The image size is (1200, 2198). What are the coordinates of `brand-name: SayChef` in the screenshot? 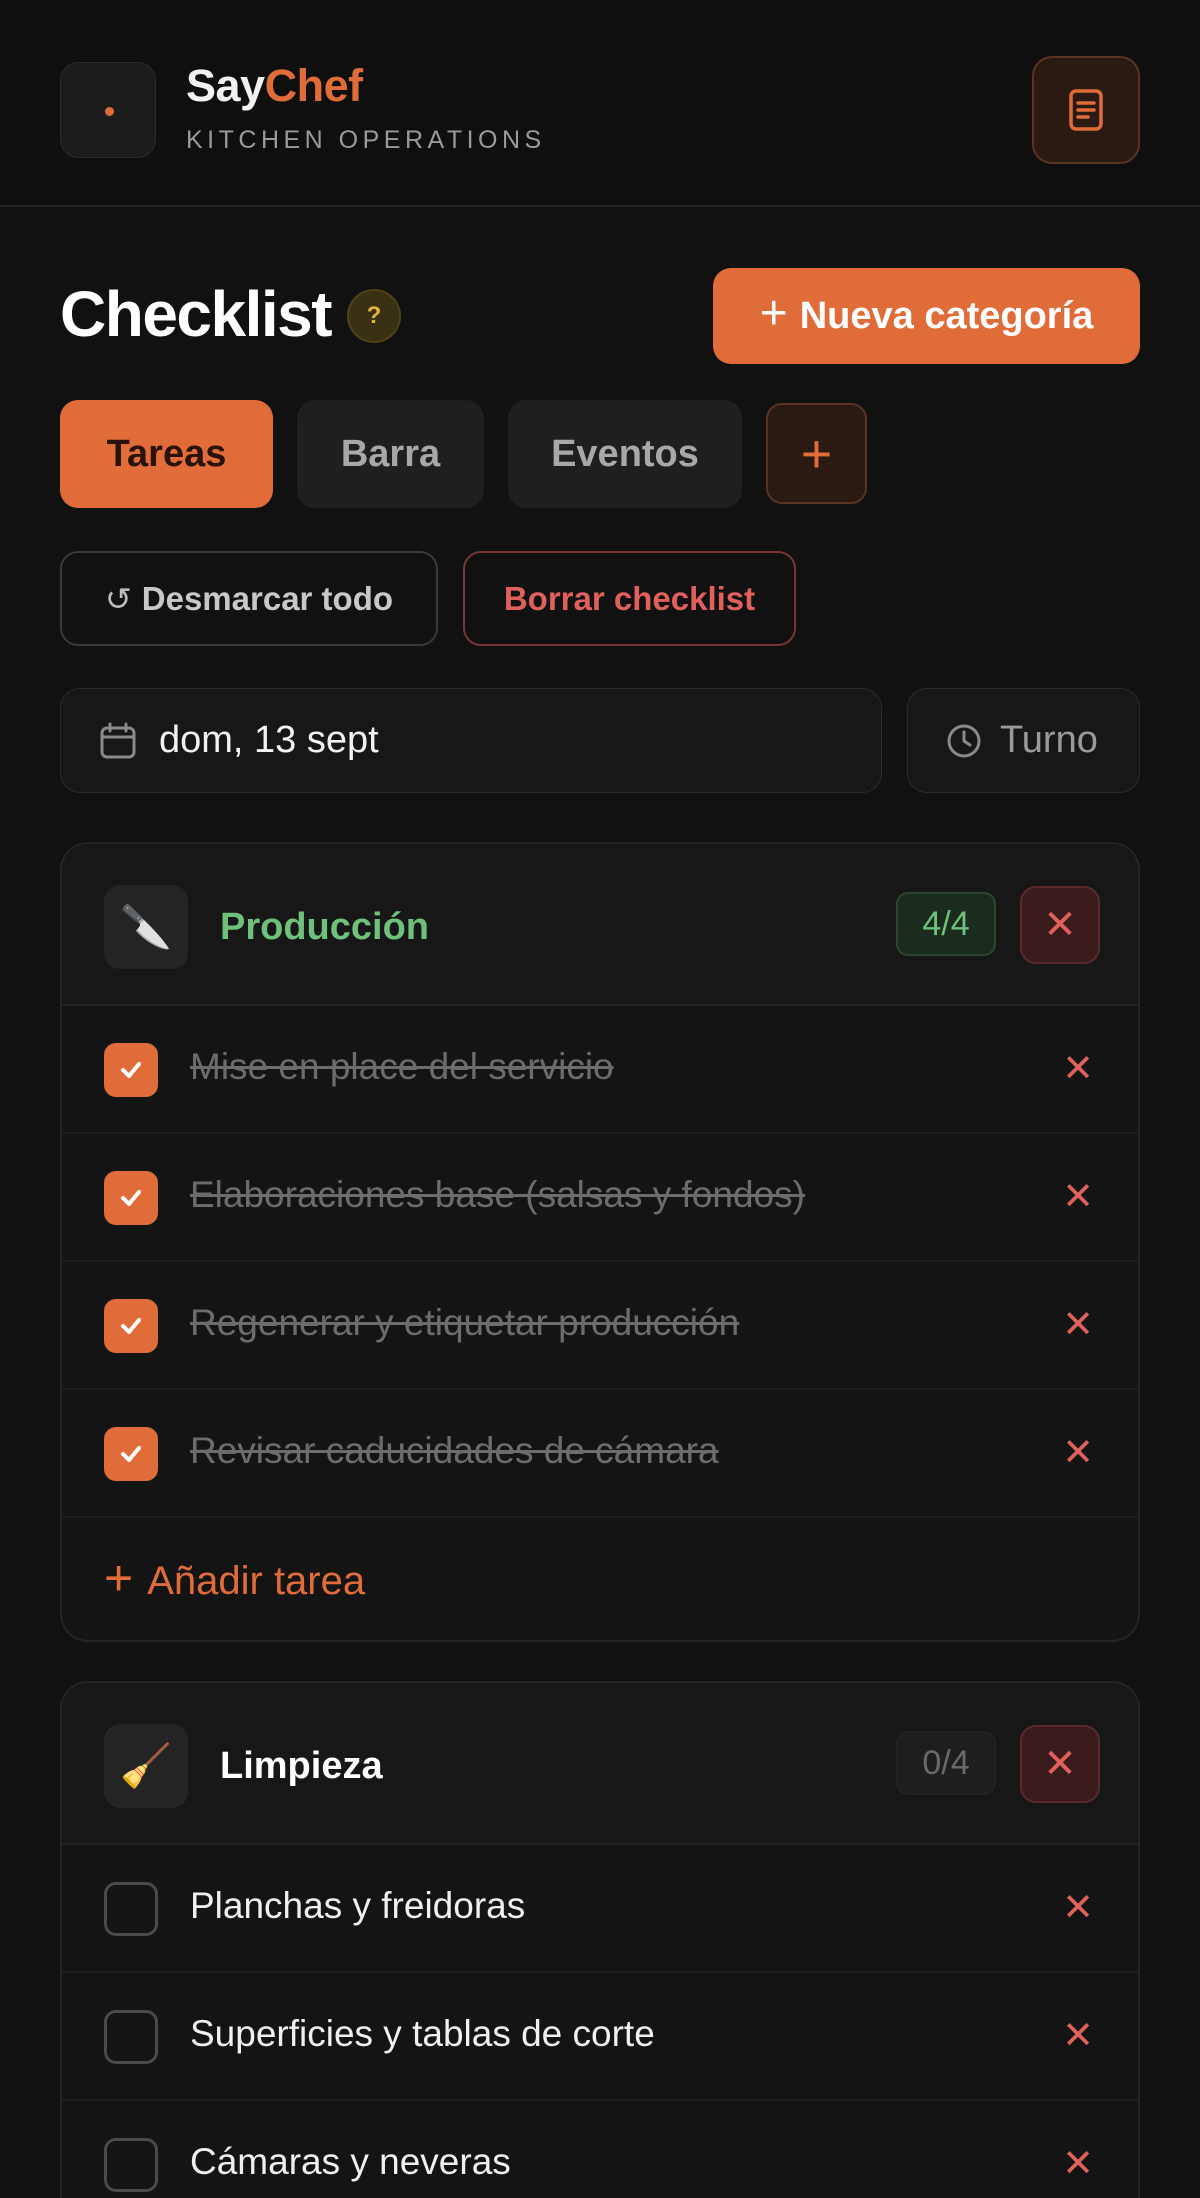 It's located at (274, 85).